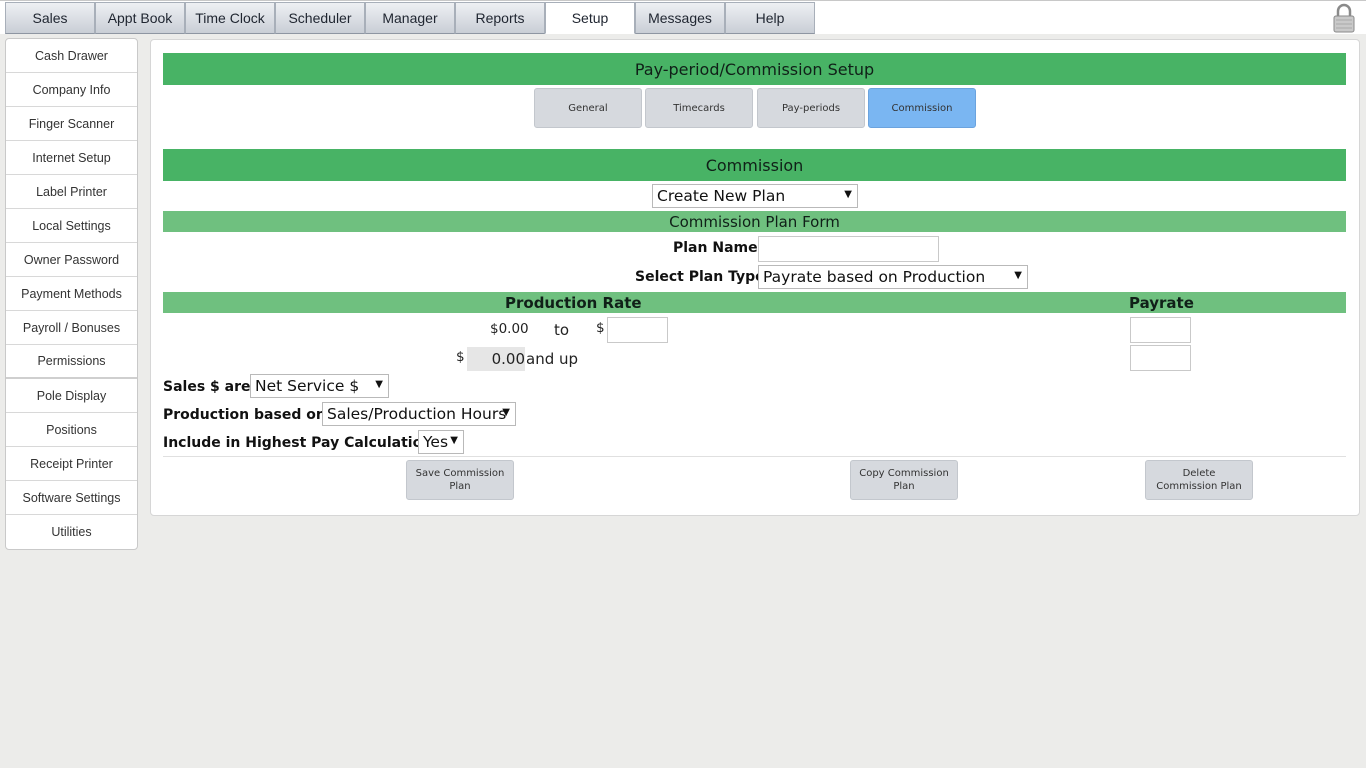 The width and height of the screenshot is (1366, 768). What do you see at coordinates (590, 18) in the screenshot?
I see `tab-setup: Setup` at bounding box center [590, 18].